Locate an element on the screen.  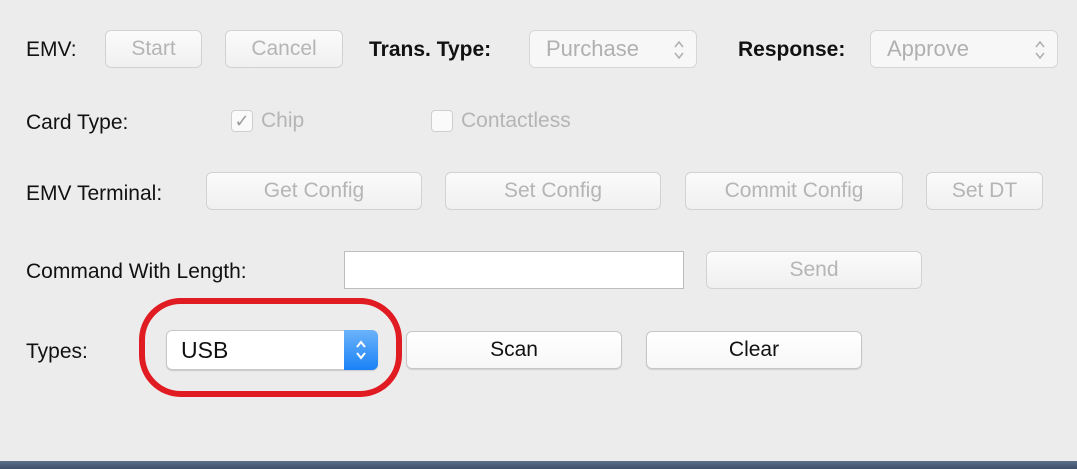
response-value: Approve is located at coordinates (928, 48).